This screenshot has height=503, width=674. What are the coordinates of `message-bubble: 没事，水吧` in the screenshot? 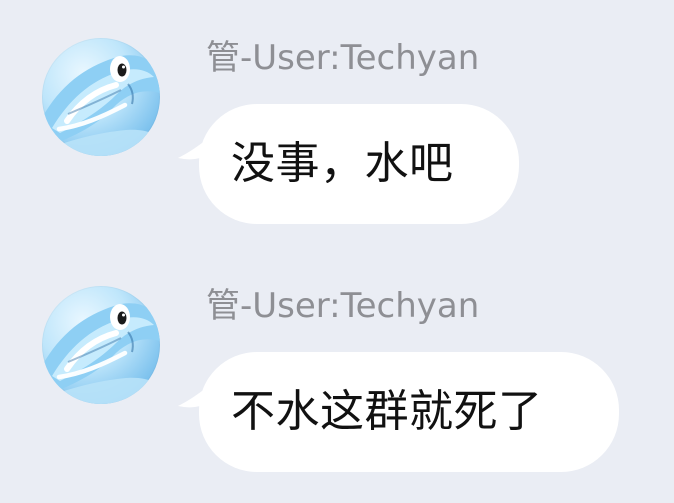 It's located at (348, 164).